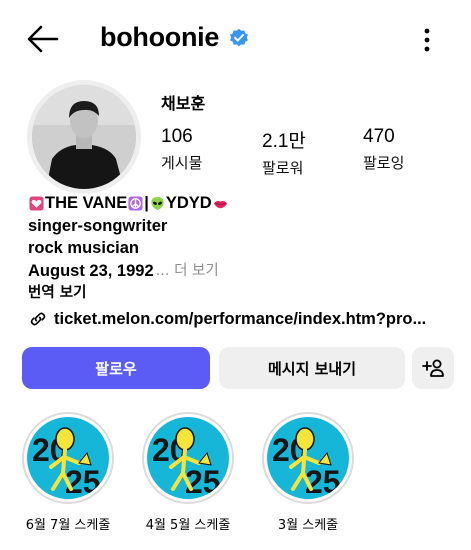  I want to click on story-highlight: 20 25 3월 스케줄, so click(308, 472).